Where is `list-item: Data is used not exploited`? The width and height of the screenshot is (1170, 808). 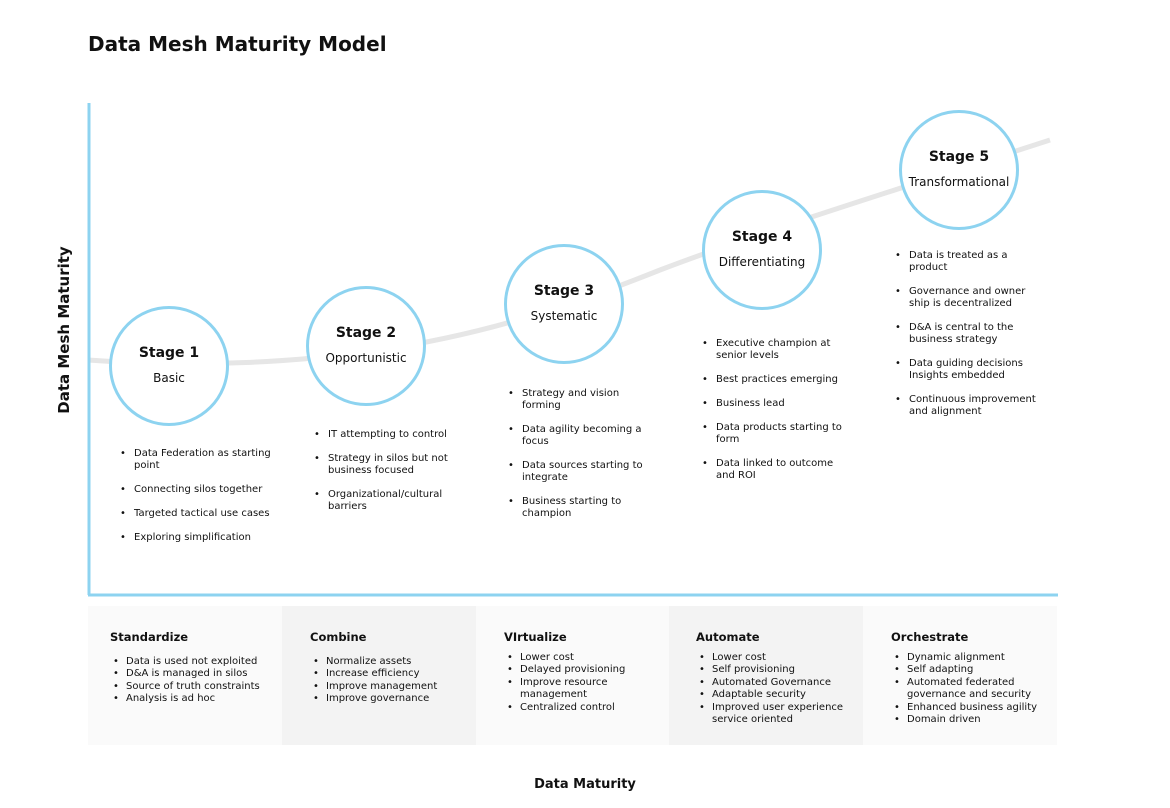 list-item: Data is used not exploited is located at coordinates (197, 662).